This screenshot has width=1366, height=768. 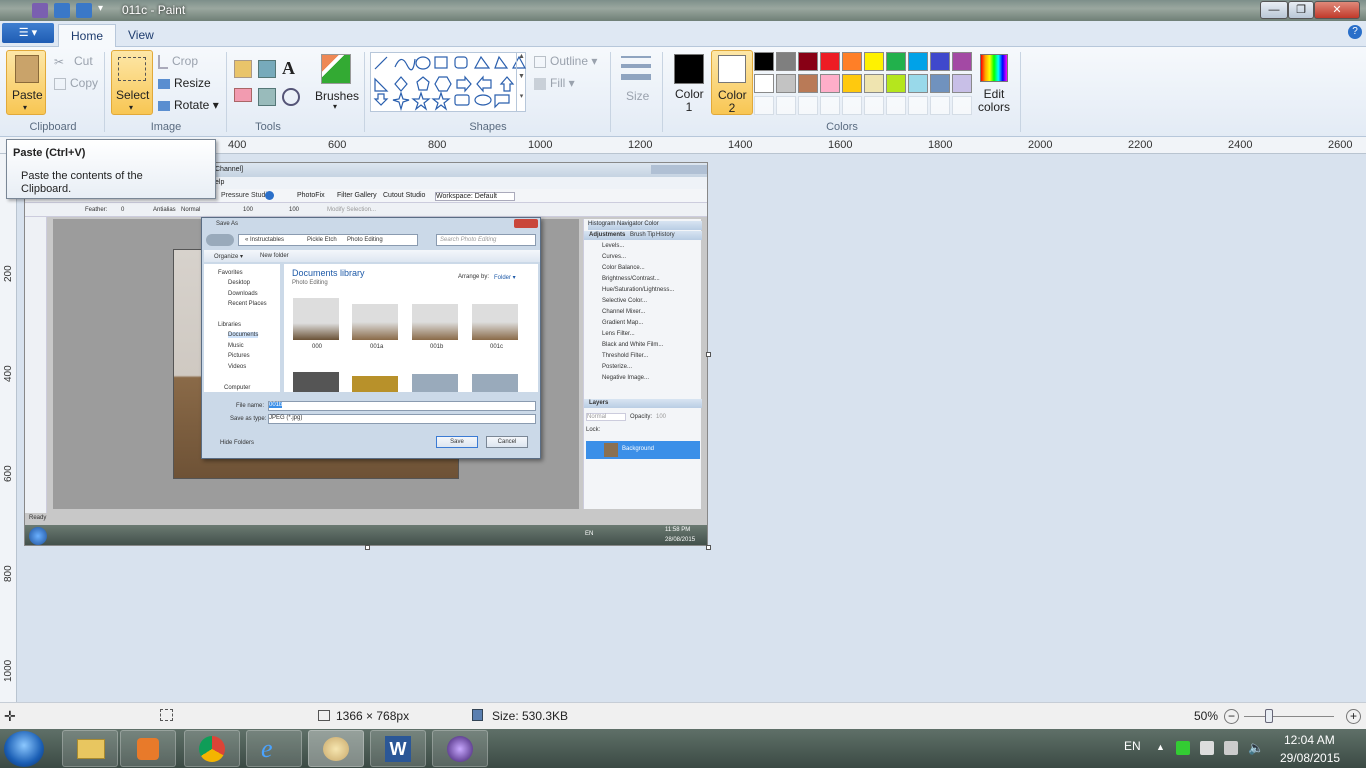 I want to click on color-picker-icon, so click(x=267, y=97).